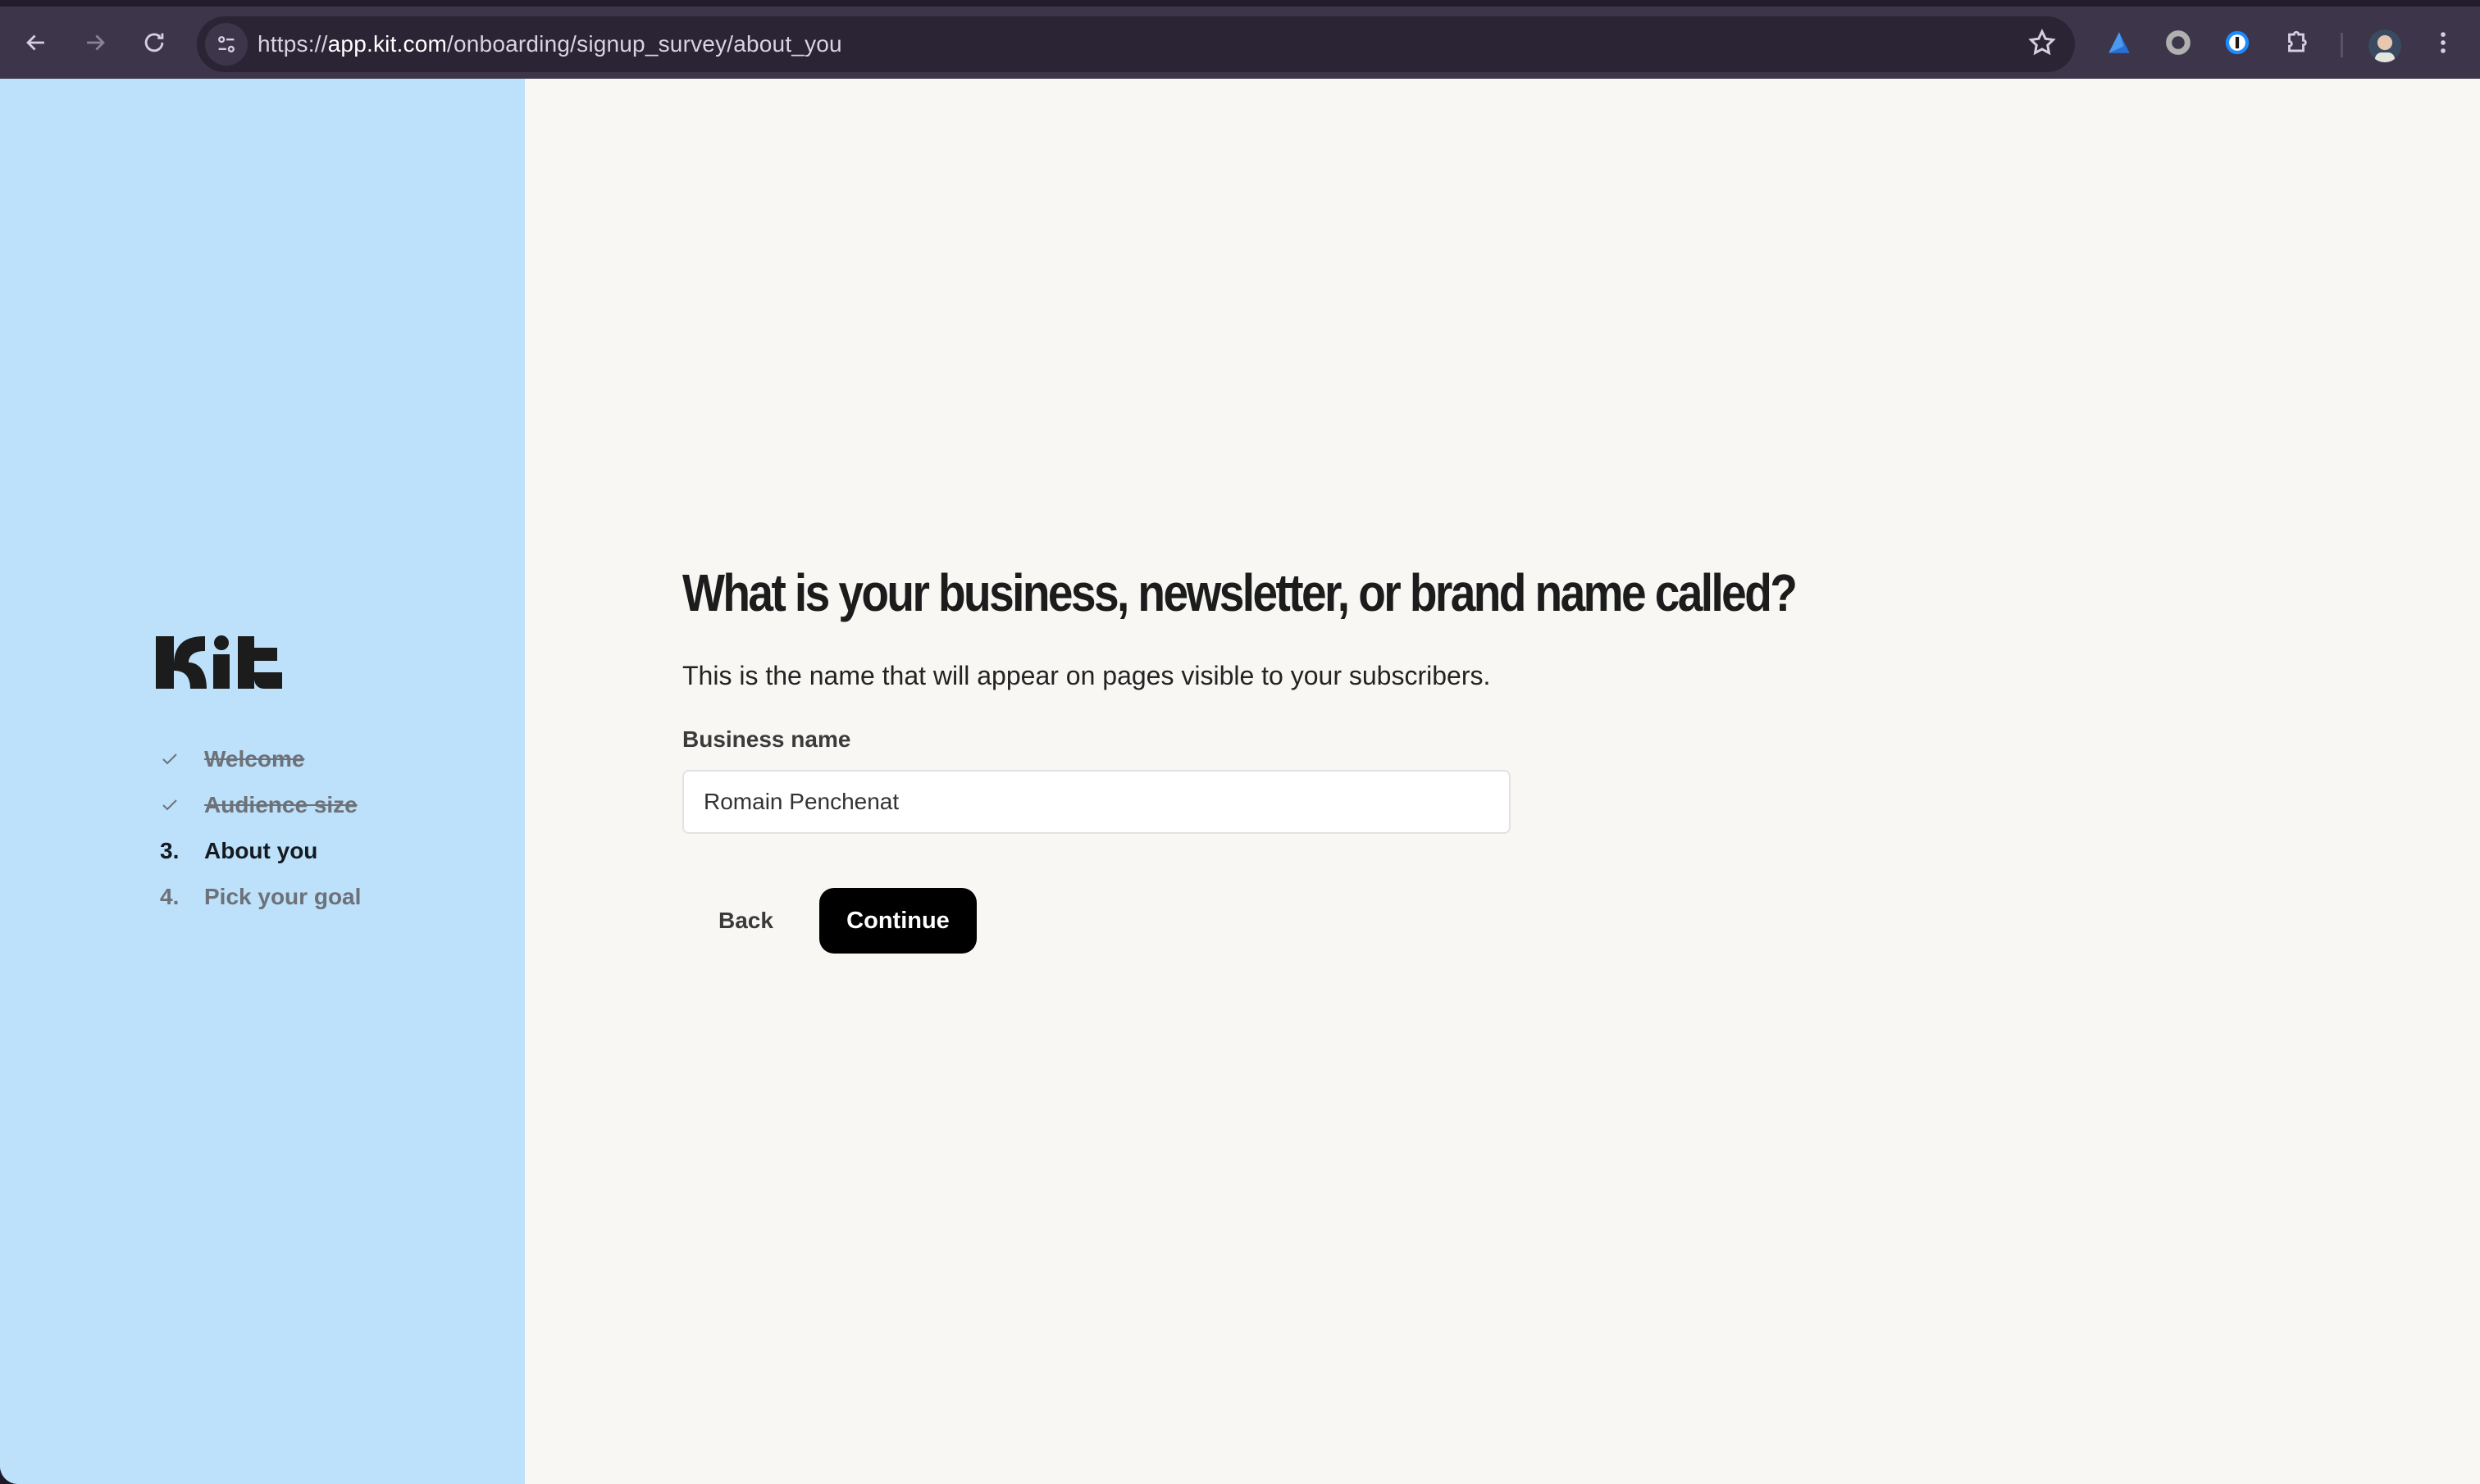 This screenshot has height=1484, width=2480. I want to click on step-pick-your-goal: 4. Pick your goal, so click(260, 897).